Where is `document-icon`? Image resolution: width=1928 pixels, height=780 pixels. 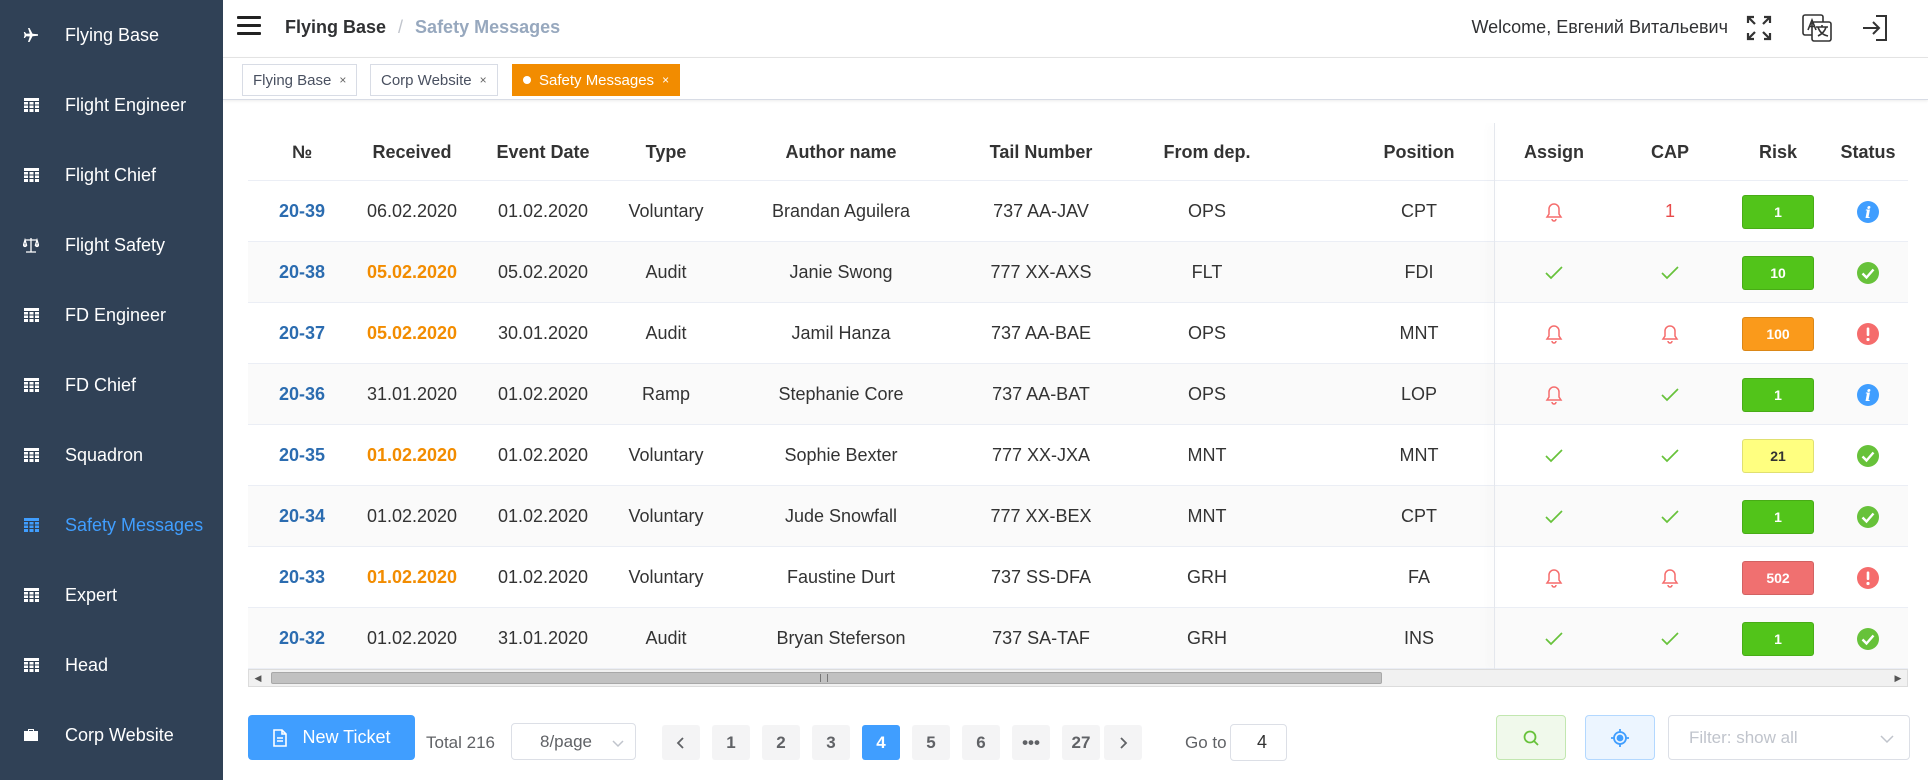 document-icon is located at coordinates (280, 737).